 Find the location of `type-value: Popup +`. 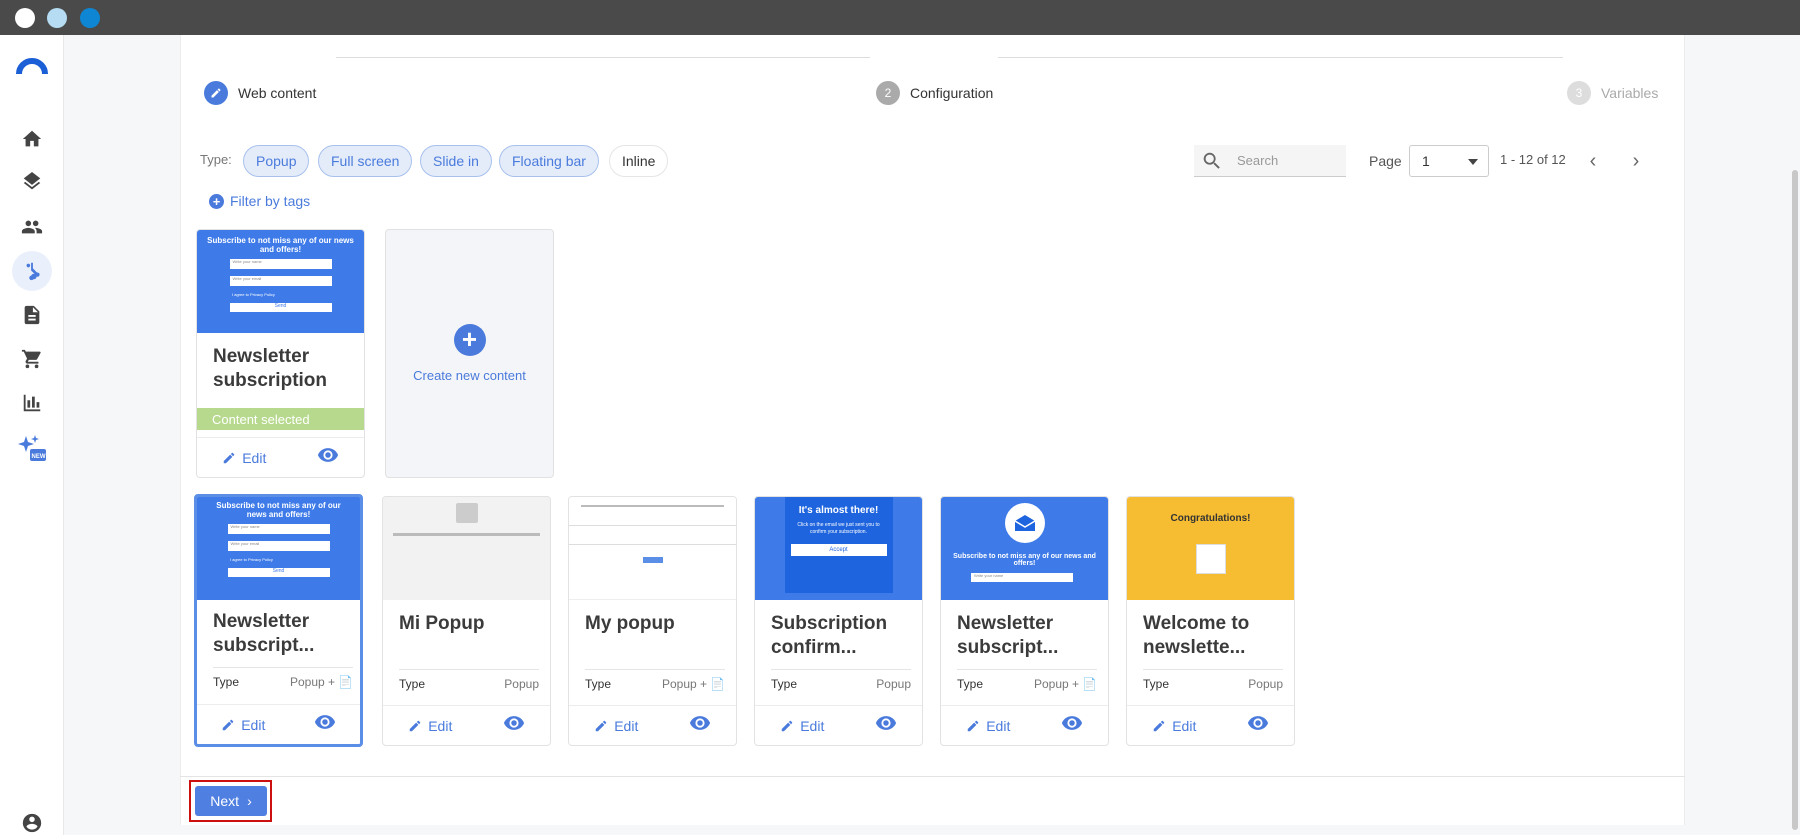

type-value: Popup + is located at coordinates (685, 684).